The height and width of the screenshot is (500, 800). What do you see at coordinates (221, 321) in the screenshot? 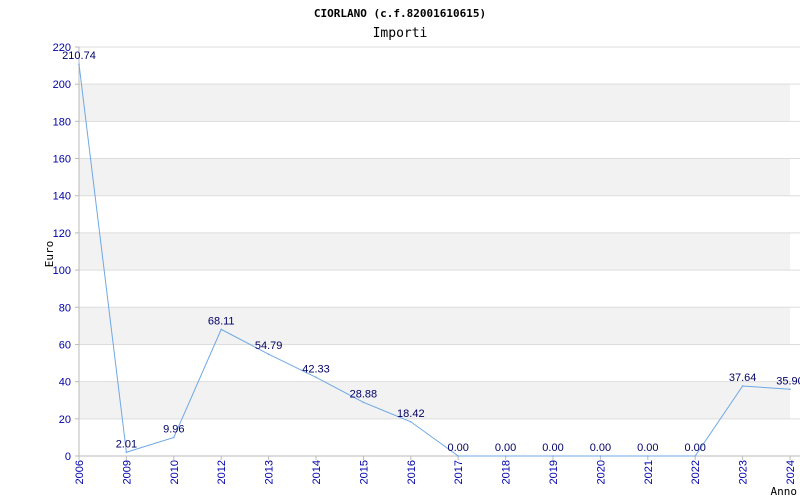
I see `data-label: 68.11` at bounding box center [221, 321].